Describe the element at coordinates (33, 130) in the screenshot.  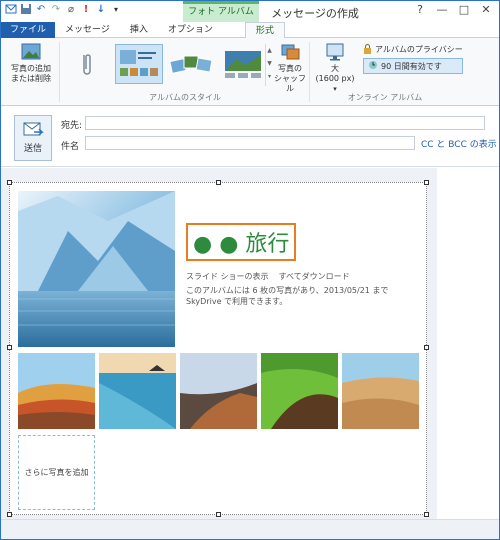
I see `send-icon` at that location.